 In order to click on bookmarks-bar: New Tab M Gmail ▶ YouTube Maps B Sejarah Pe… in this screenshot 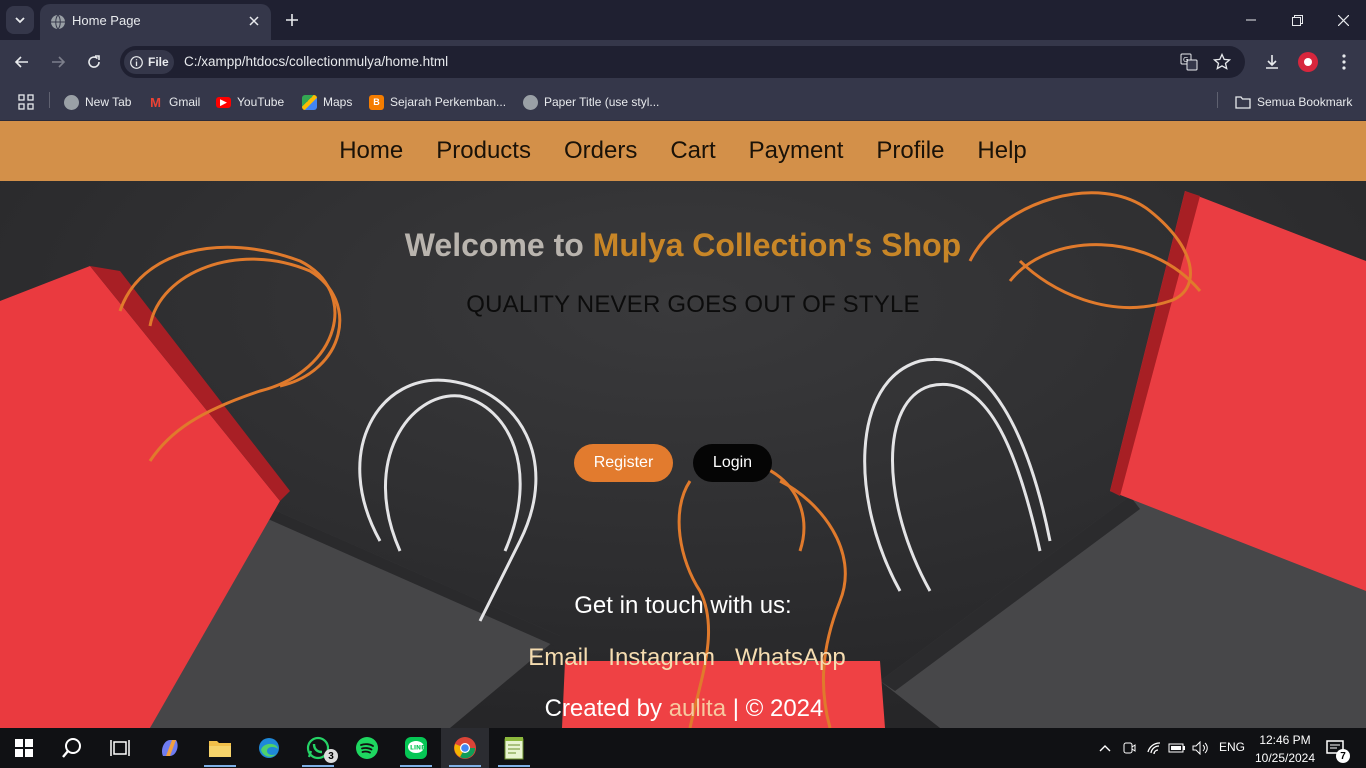, I will do `click(683, 102)`.